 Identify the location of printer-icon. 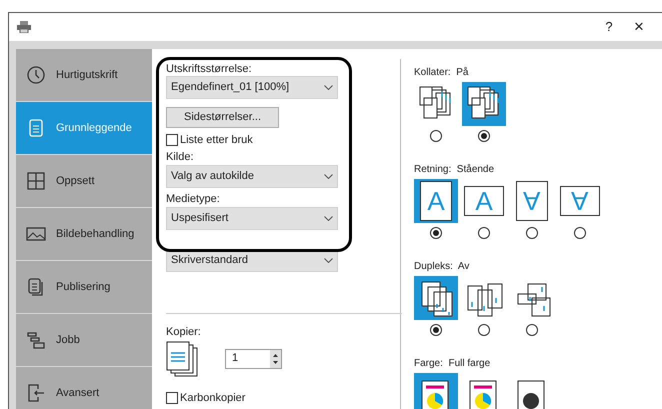
(24, 27).